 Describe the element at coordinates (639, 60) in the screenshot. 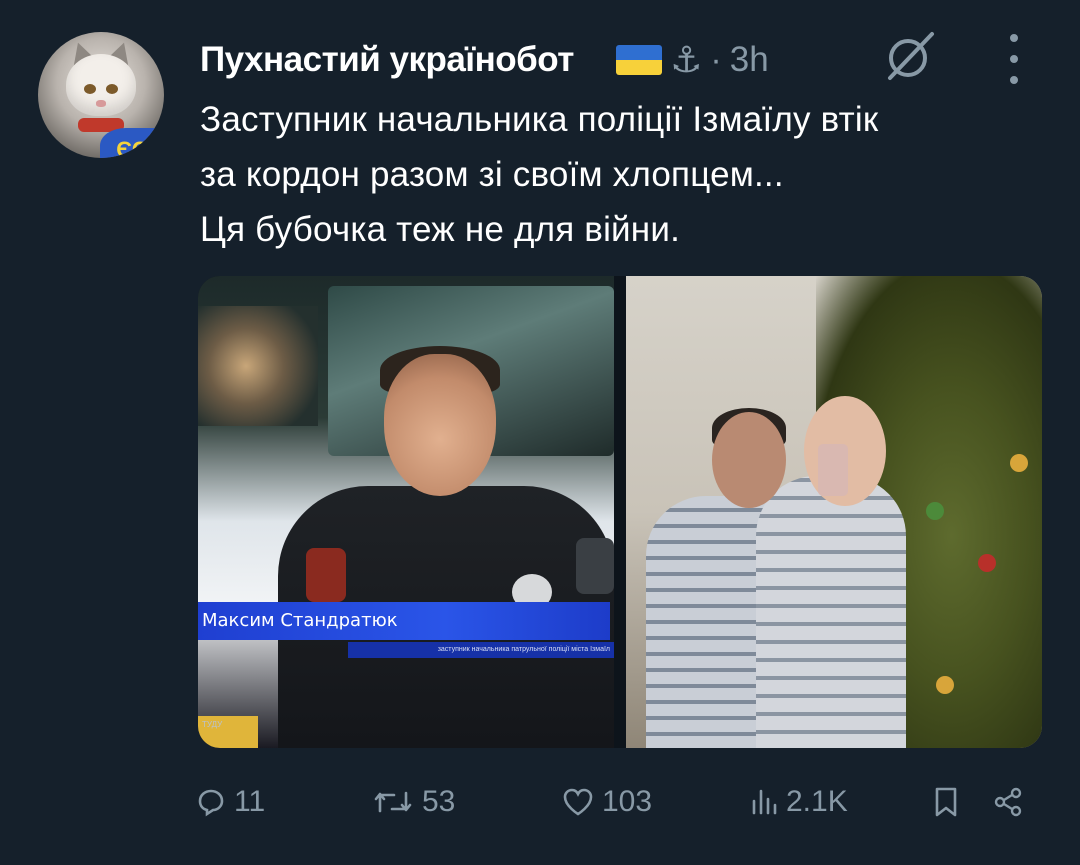

I see `ukraine-flag-icon` at that location.